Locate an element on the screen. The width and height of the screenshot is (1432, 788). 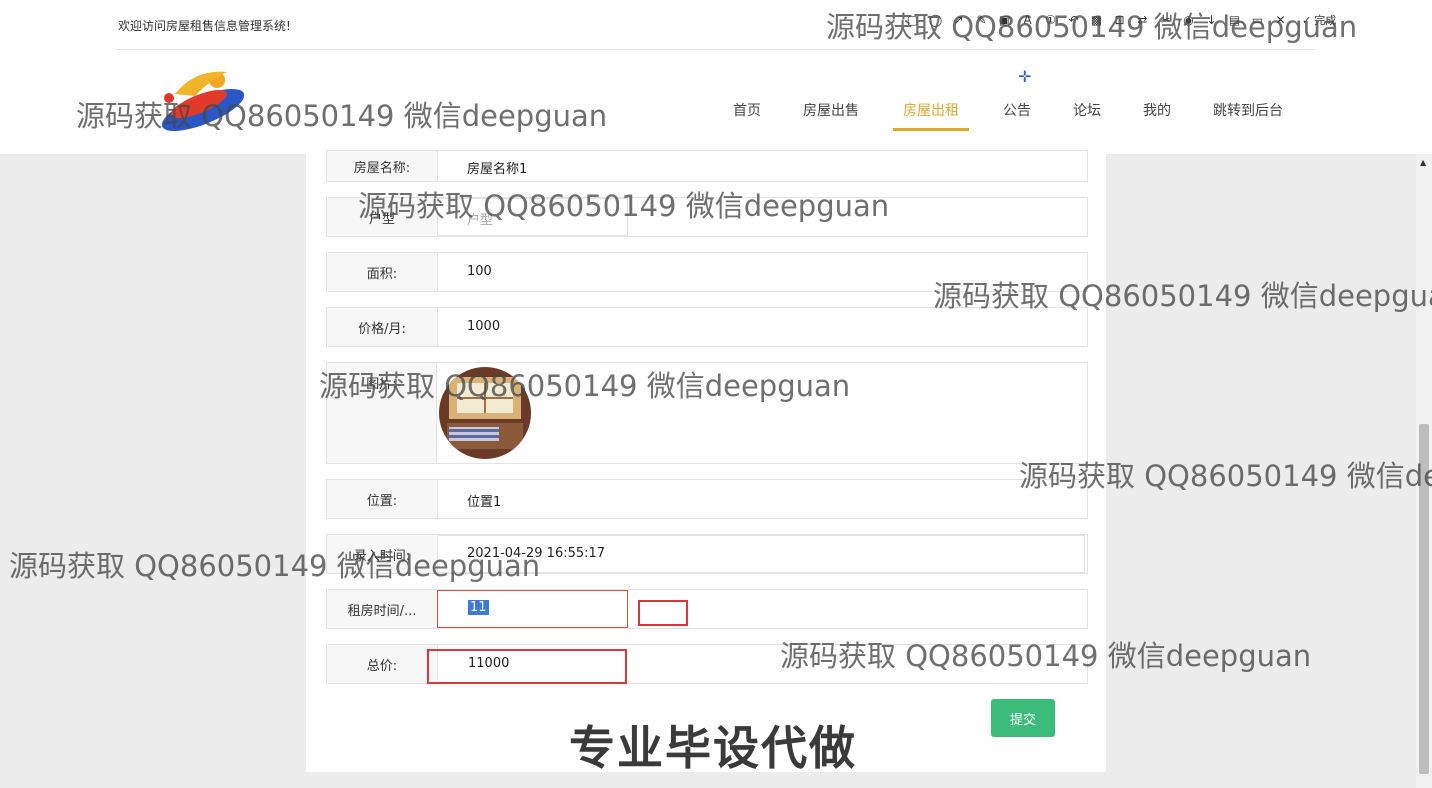
pen-icon: ✎ is located at coordinates (981, 20).